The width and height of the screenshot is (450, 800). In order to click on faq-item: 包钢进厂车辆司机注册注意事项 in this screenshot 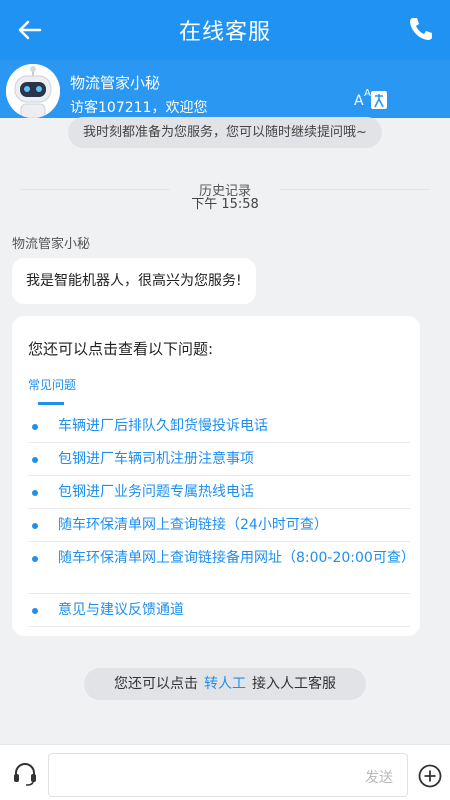, I will do `click(219, 459)`.